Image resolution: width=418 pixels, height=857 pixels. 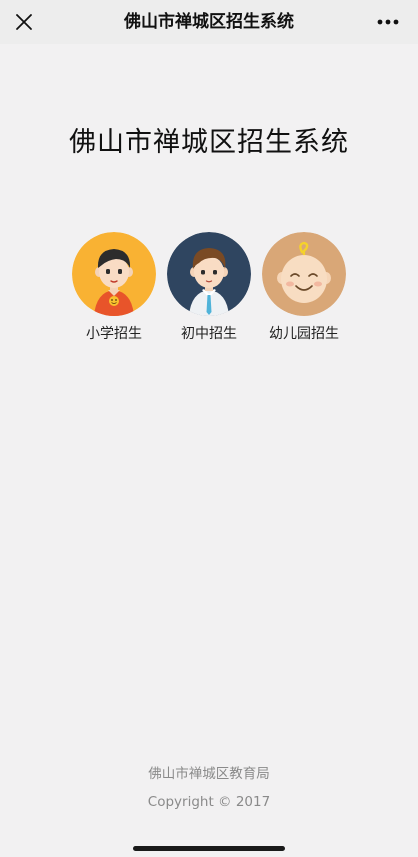 I want to click on kindergarten-label: 幼儿园招生, so click(x=304, y=334).